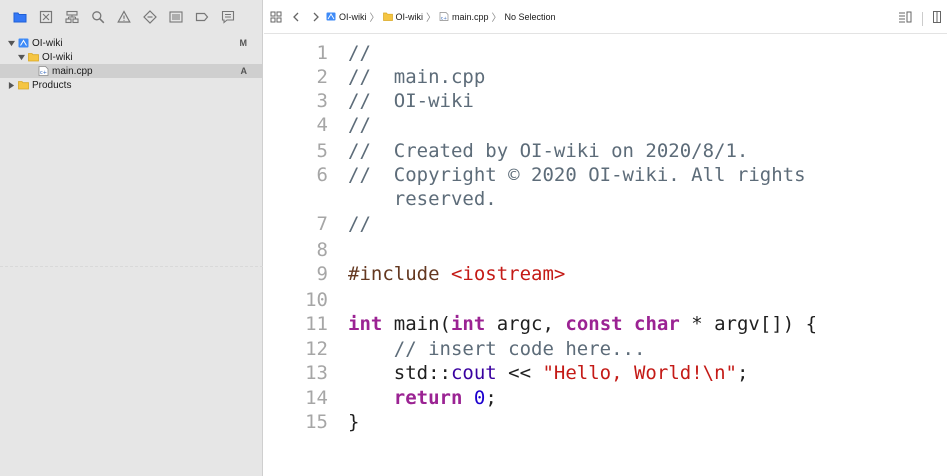  Describe the element at coordinates (296, 274) in the screenshot. I see `line-number: 9` at that location.